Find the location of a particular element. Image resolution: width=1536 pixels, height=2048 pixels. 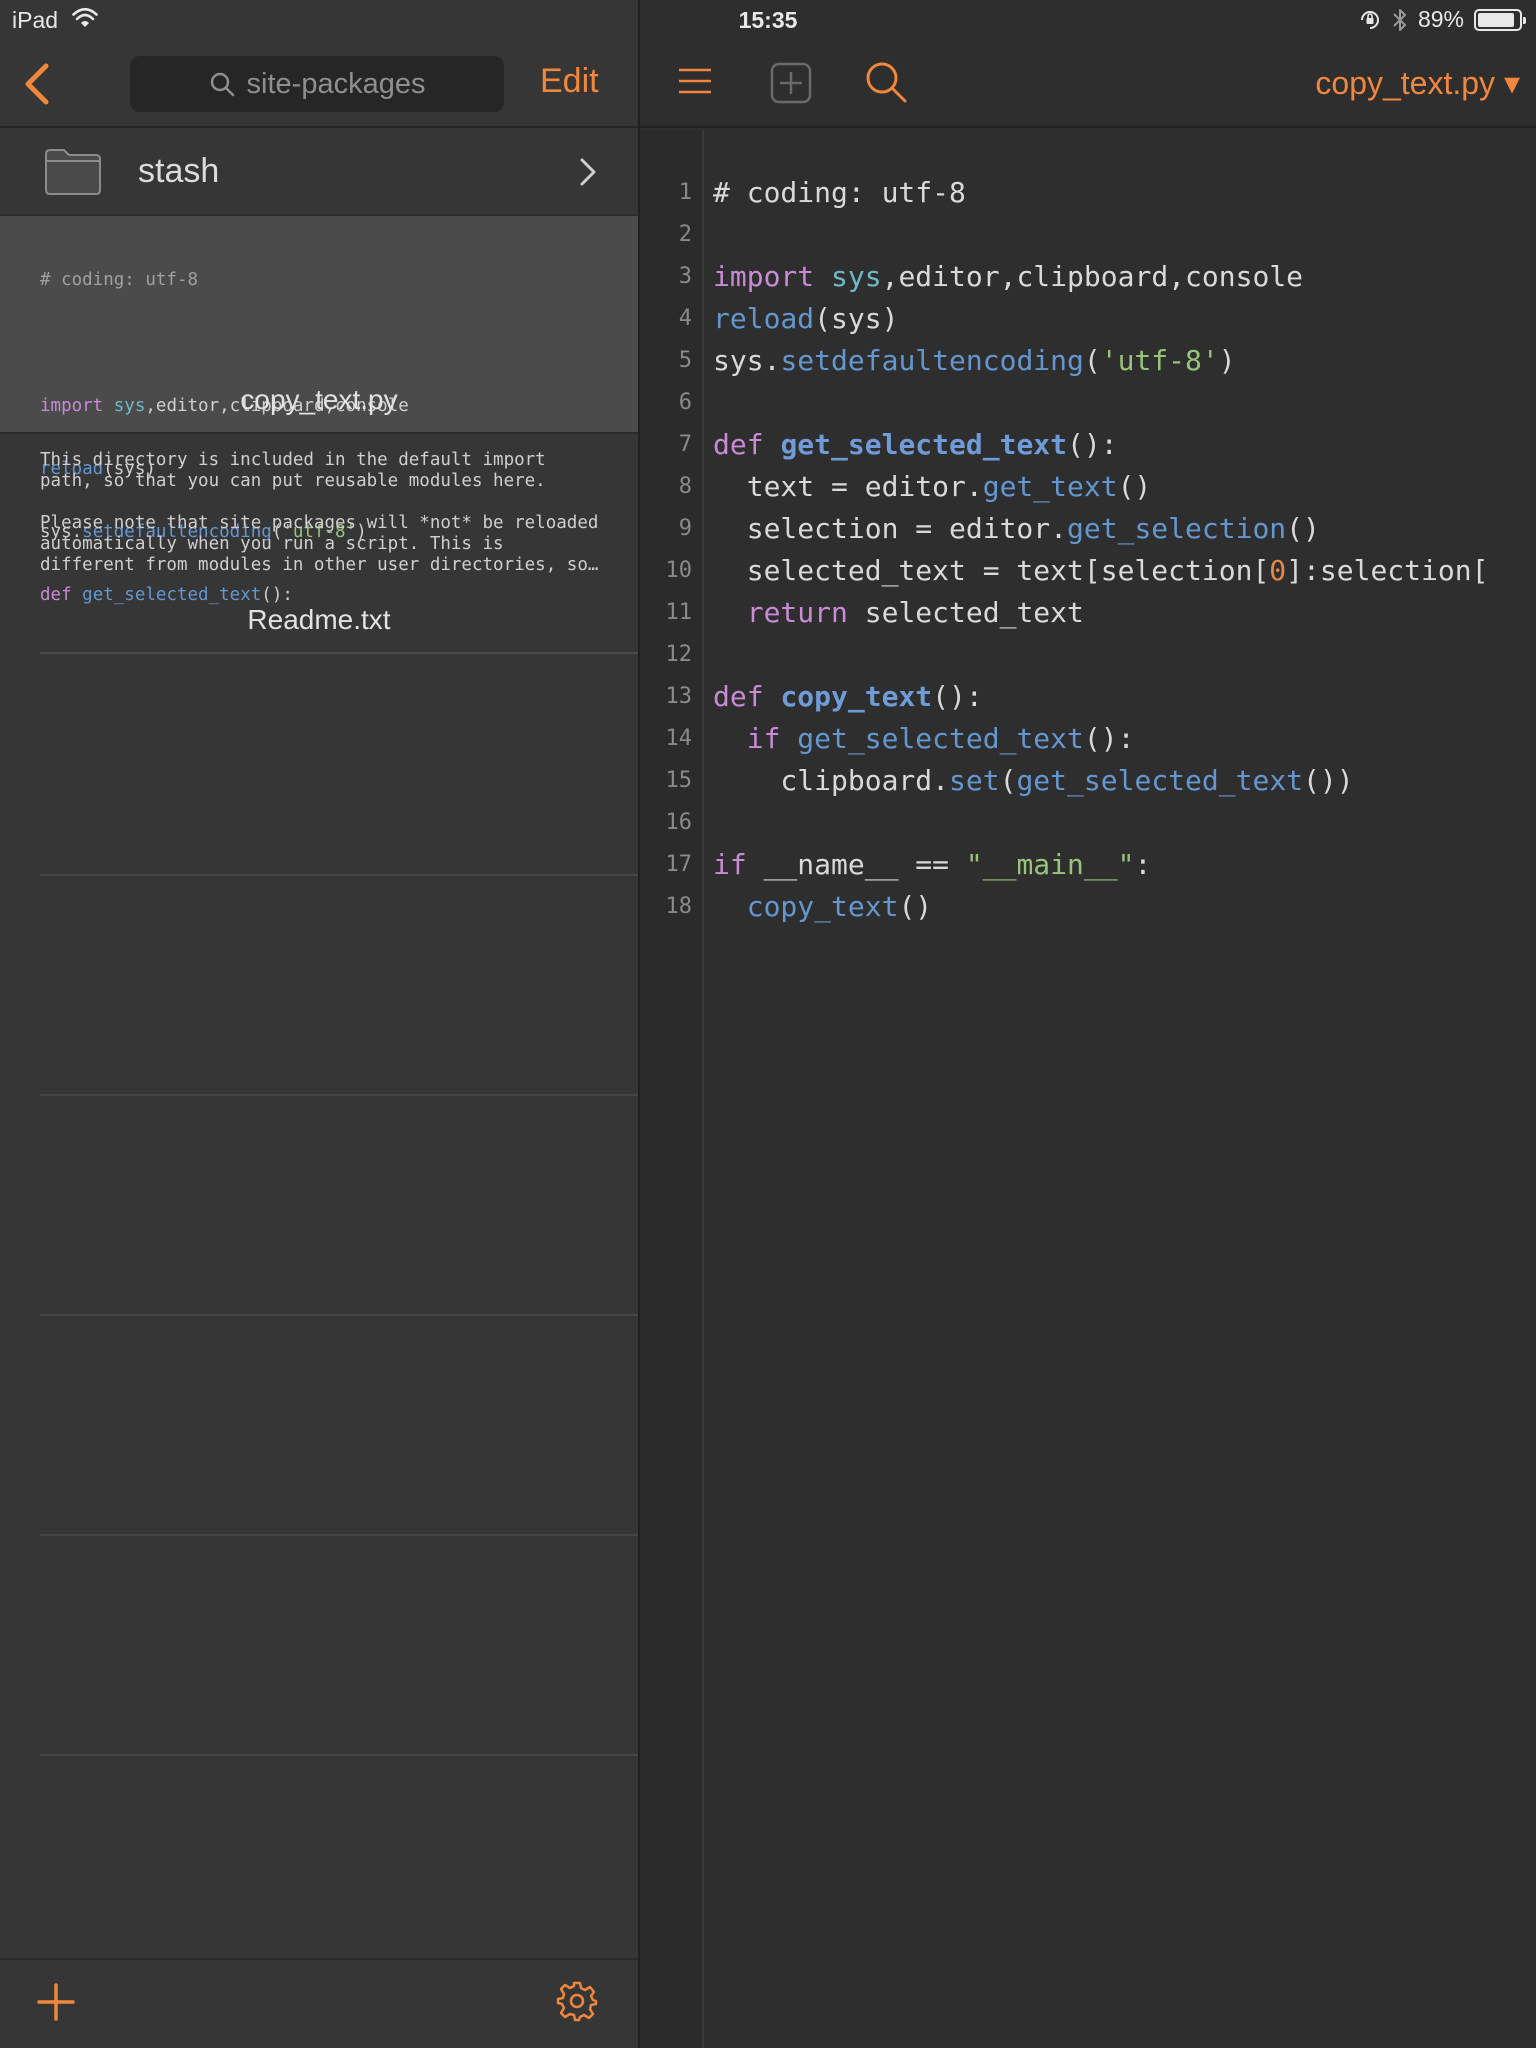

status-bar: iPad 15:35 89% is located at coordinates (768, 20).